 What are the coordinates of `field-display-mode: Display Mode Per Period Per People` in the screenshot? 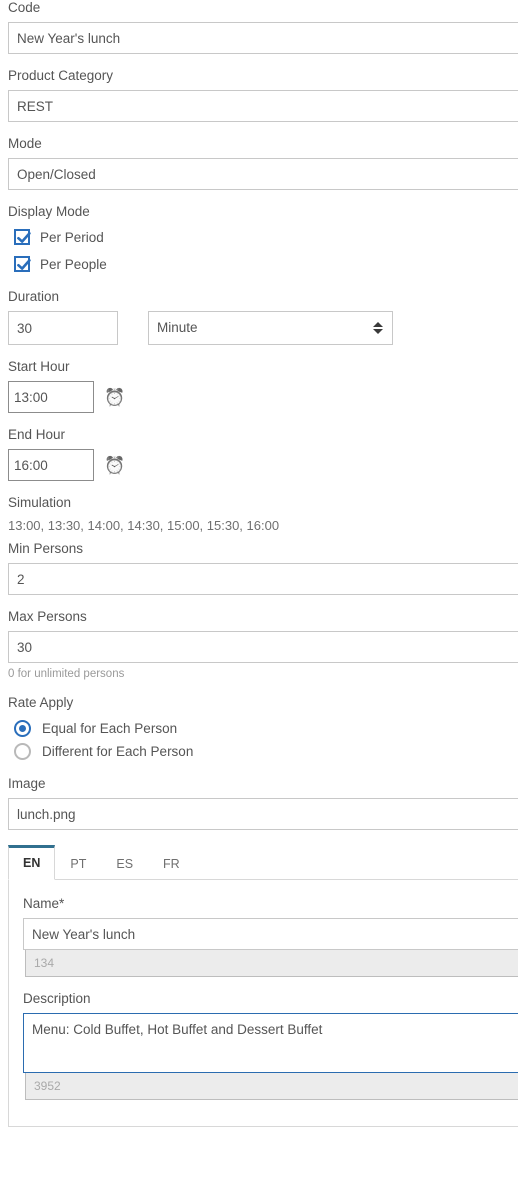 It's located at (259, 239).